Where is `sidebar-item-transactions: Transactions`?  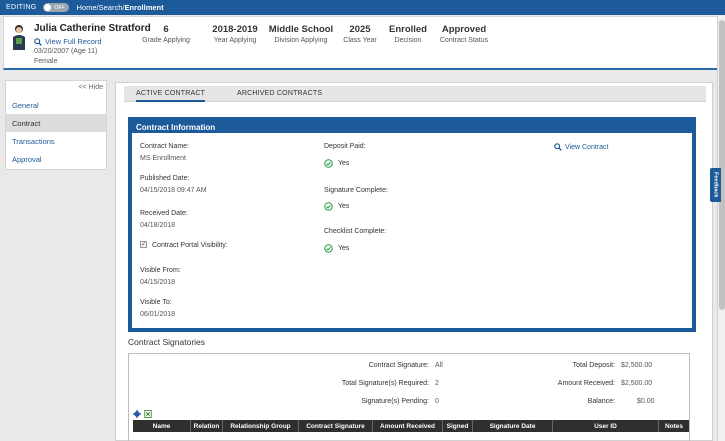 sidebar-item-transactions: Transactions is located at coordinates (56, 141).